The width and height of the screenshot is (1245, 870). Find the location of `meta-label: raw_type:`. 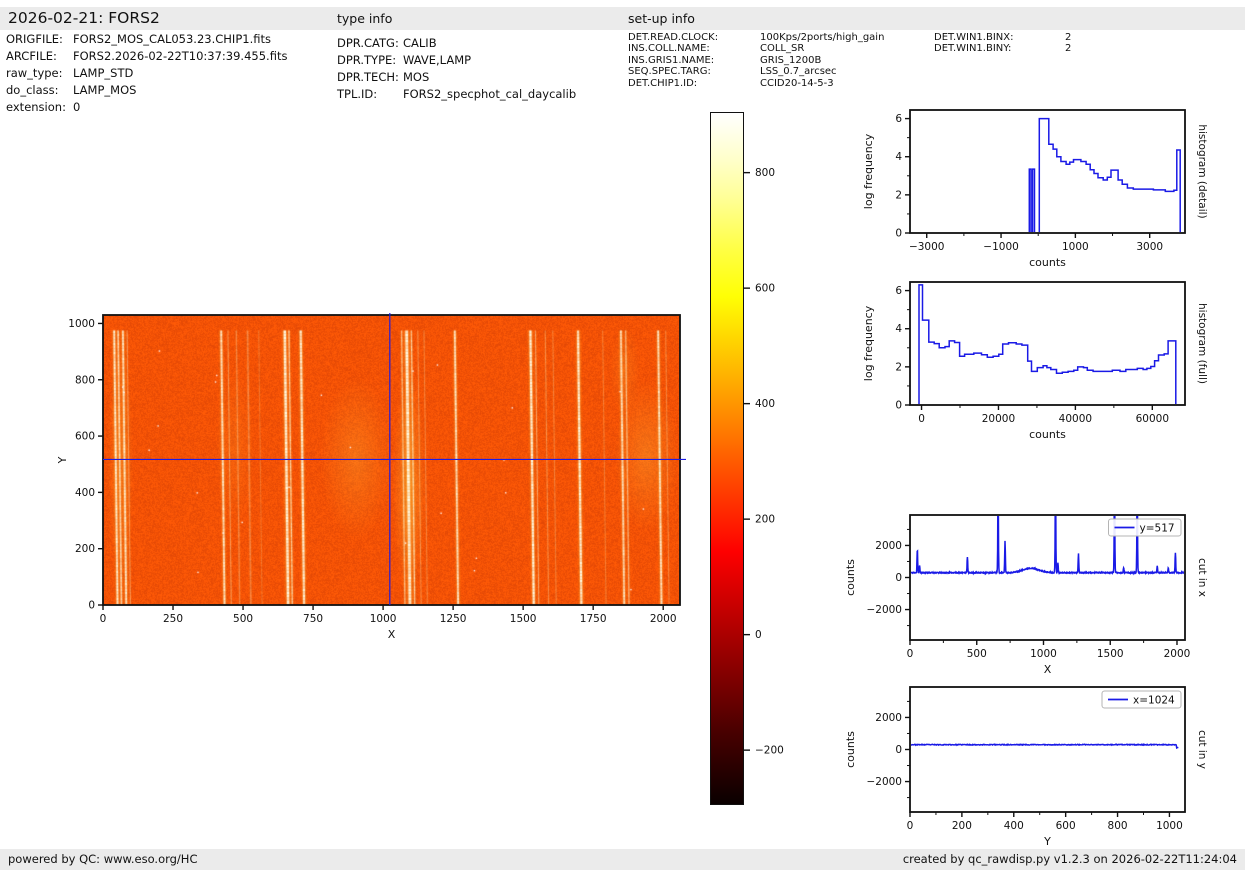

meta-label: raw_type: is located at coordinates (34, 73).